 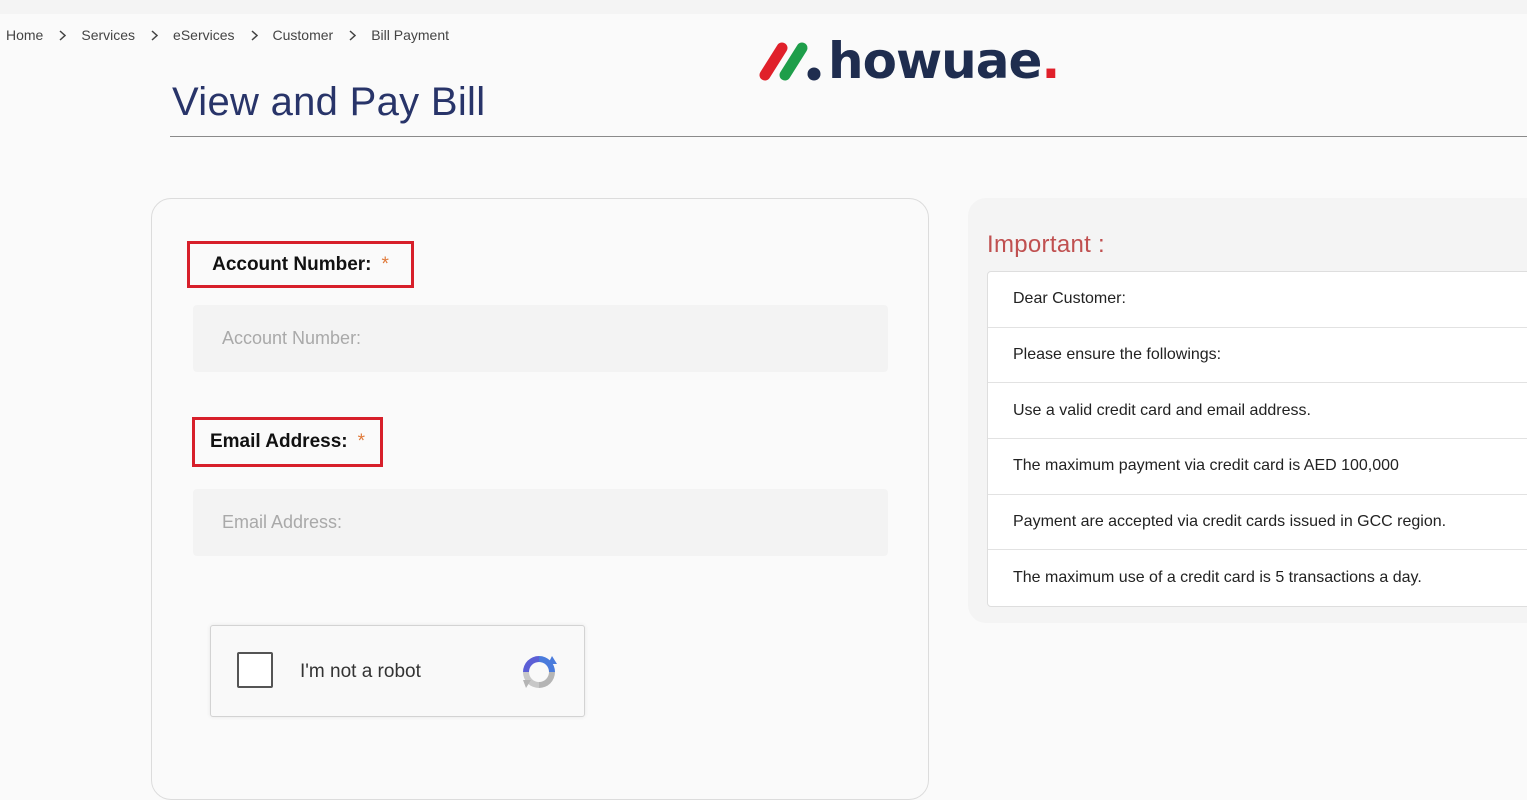 I want to click on logo-mark-icon, so click(x=790, y=61).